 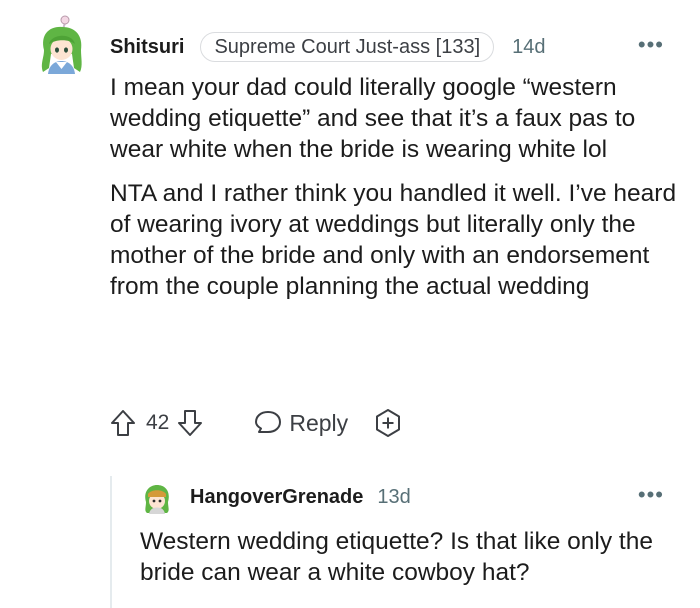 What do you see at coordinates (157, 497) in the screenshot?
I see `reply-user-avatar-icon` at bounding box center [157, 497].